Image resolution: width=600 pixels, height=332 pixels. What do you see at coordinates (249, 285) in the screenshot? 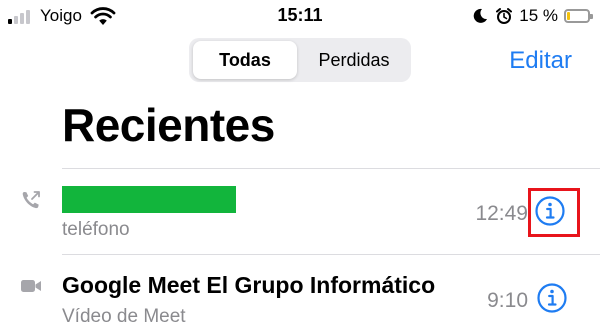
I see `contact-name: Google Meet El Grupo Informático` at bounding box center [249, 285].